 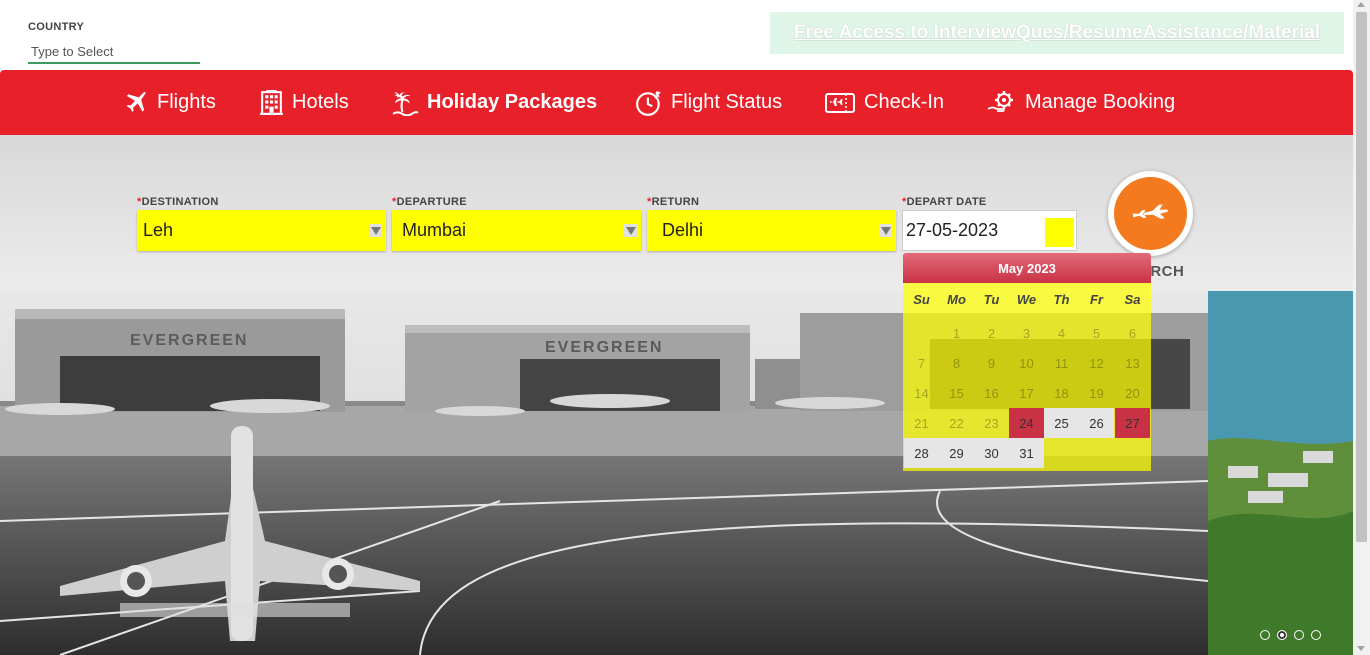 What do you see at coordinates (516, 230) in the screenshot?
I see `departure-select: Mumbai` at bounding box center [516, 230].